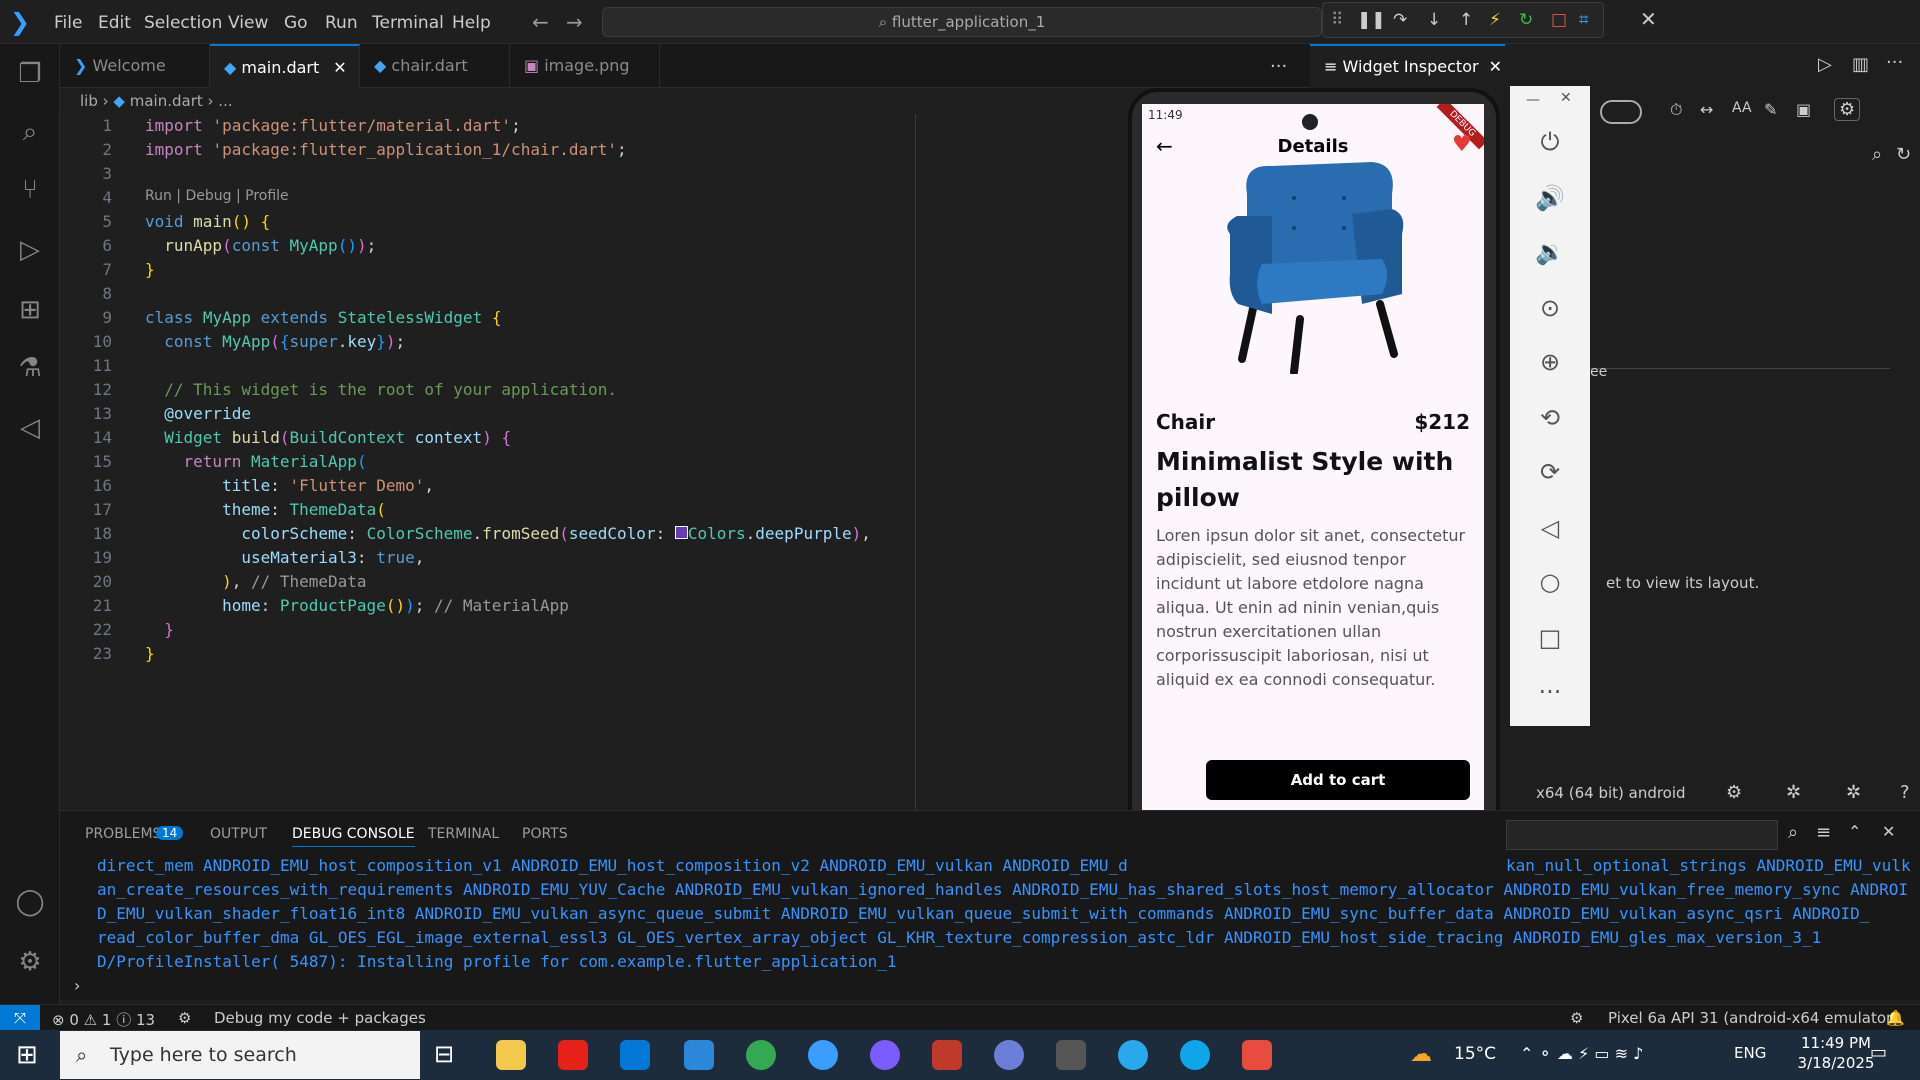  What do you see at coordinates (339, 67) in the screenshot?
I see `tab-close-icon: ✕` at bounding box center [339, 67].